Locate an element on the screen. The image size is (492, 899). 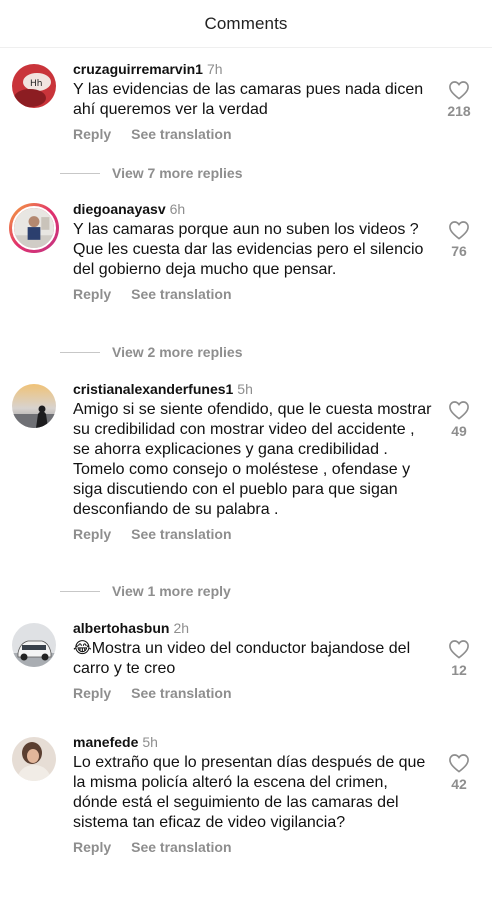
like-count: 76 is located at coordinates (459, 251).